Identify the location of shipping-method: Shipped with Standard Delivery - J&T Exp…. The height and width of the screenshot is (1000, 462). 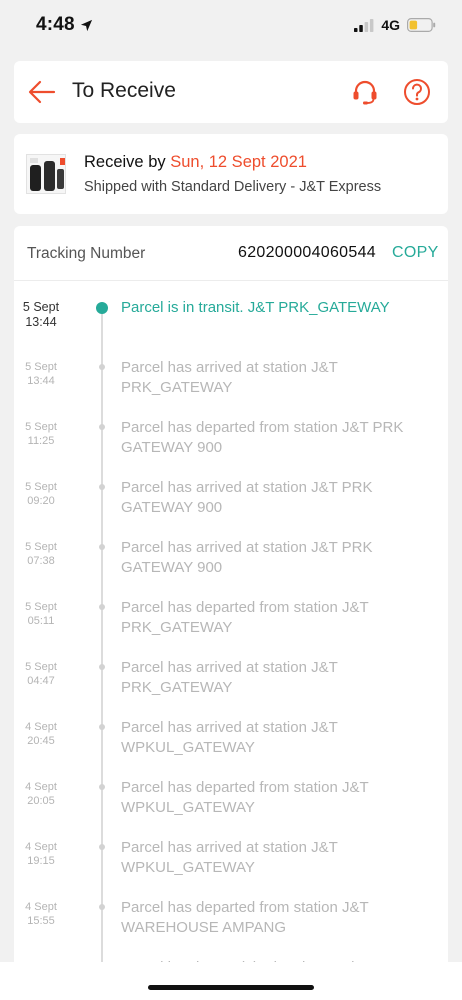
(233, 187).